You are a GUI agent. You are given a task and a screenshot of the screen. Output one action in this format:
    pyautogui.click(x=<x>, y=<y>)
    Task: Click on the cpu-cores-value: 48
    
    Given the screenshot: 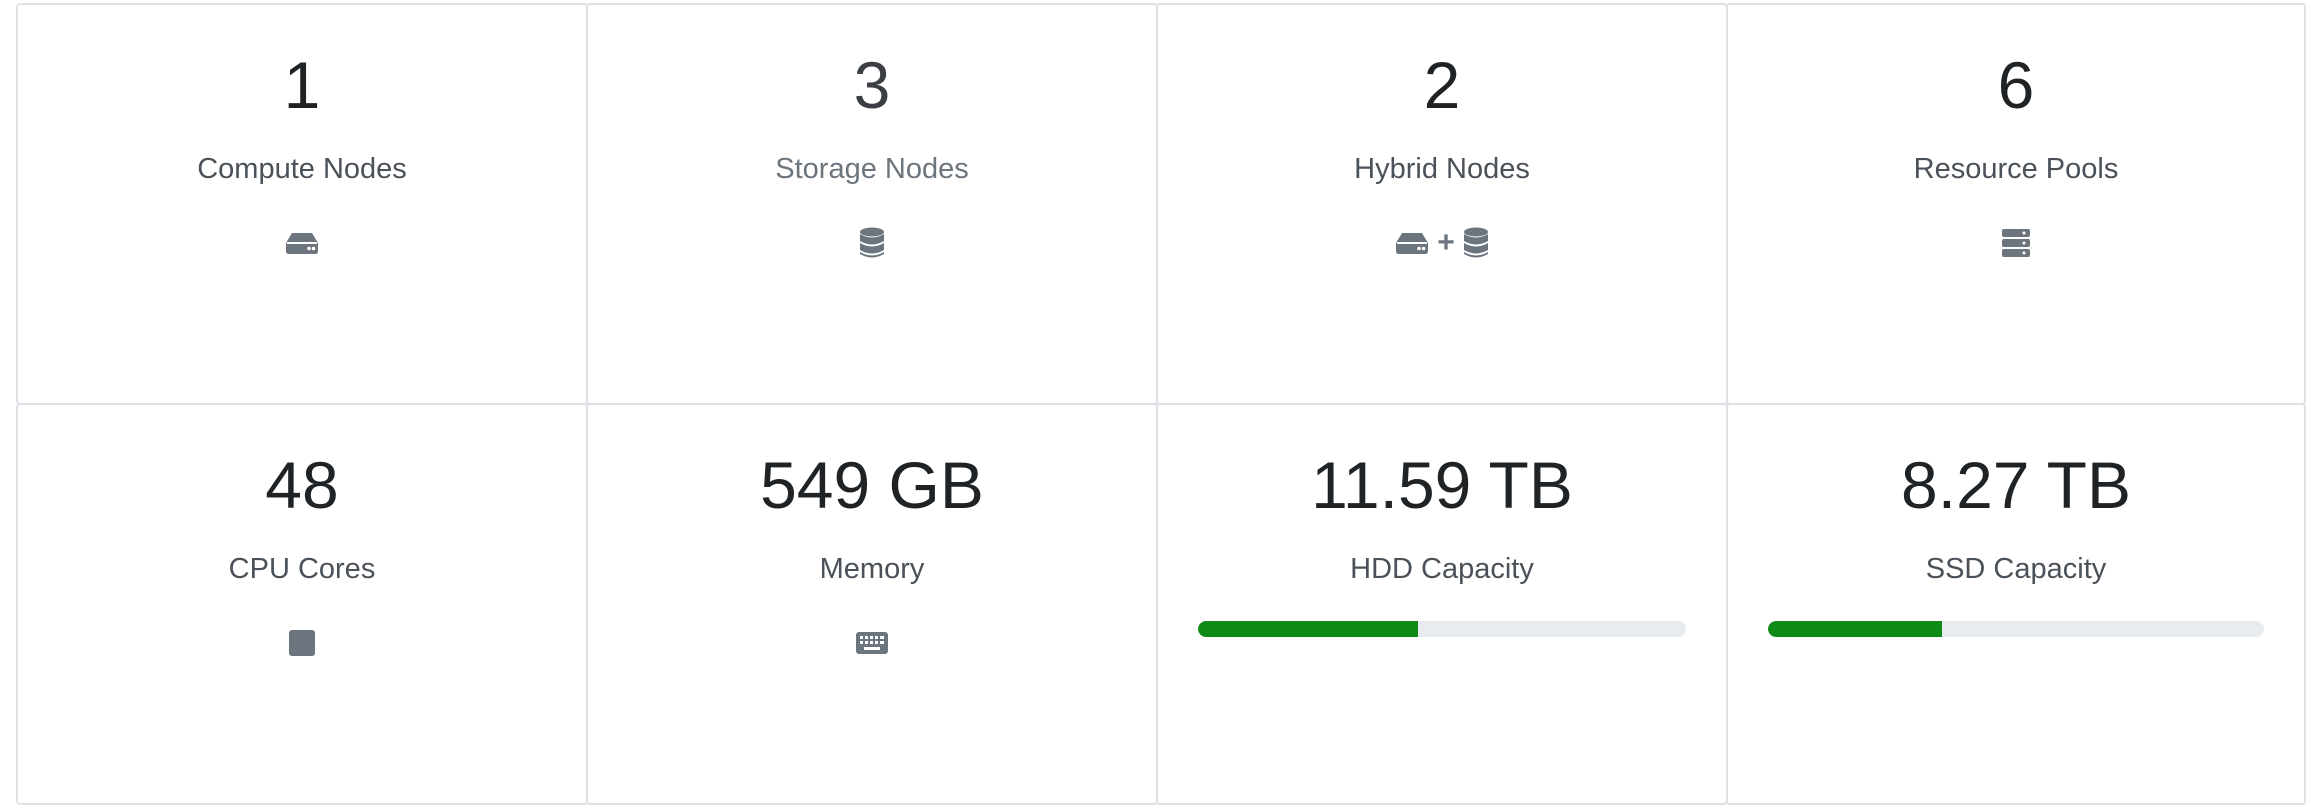 What is the action you would take?
    pyautogui.click(x=302, y=485)
    